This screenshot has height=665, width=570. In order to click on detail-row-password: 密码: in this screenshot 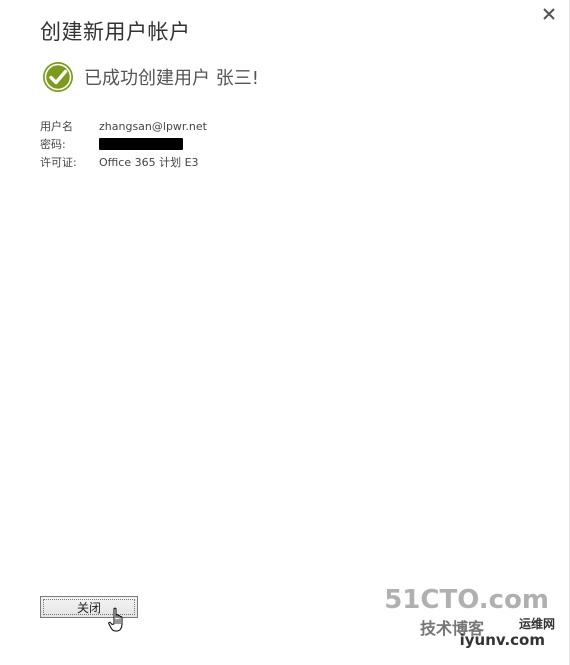, I will do `click(123, 144)`.